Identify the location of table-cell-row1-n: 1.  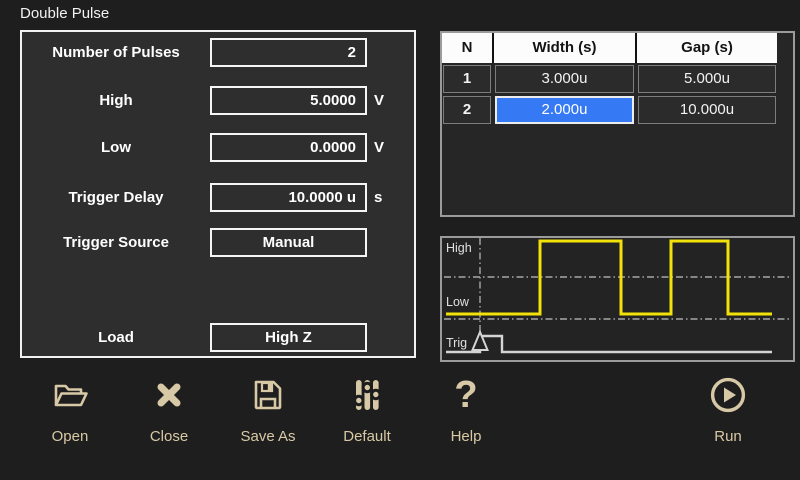
(467, 79).